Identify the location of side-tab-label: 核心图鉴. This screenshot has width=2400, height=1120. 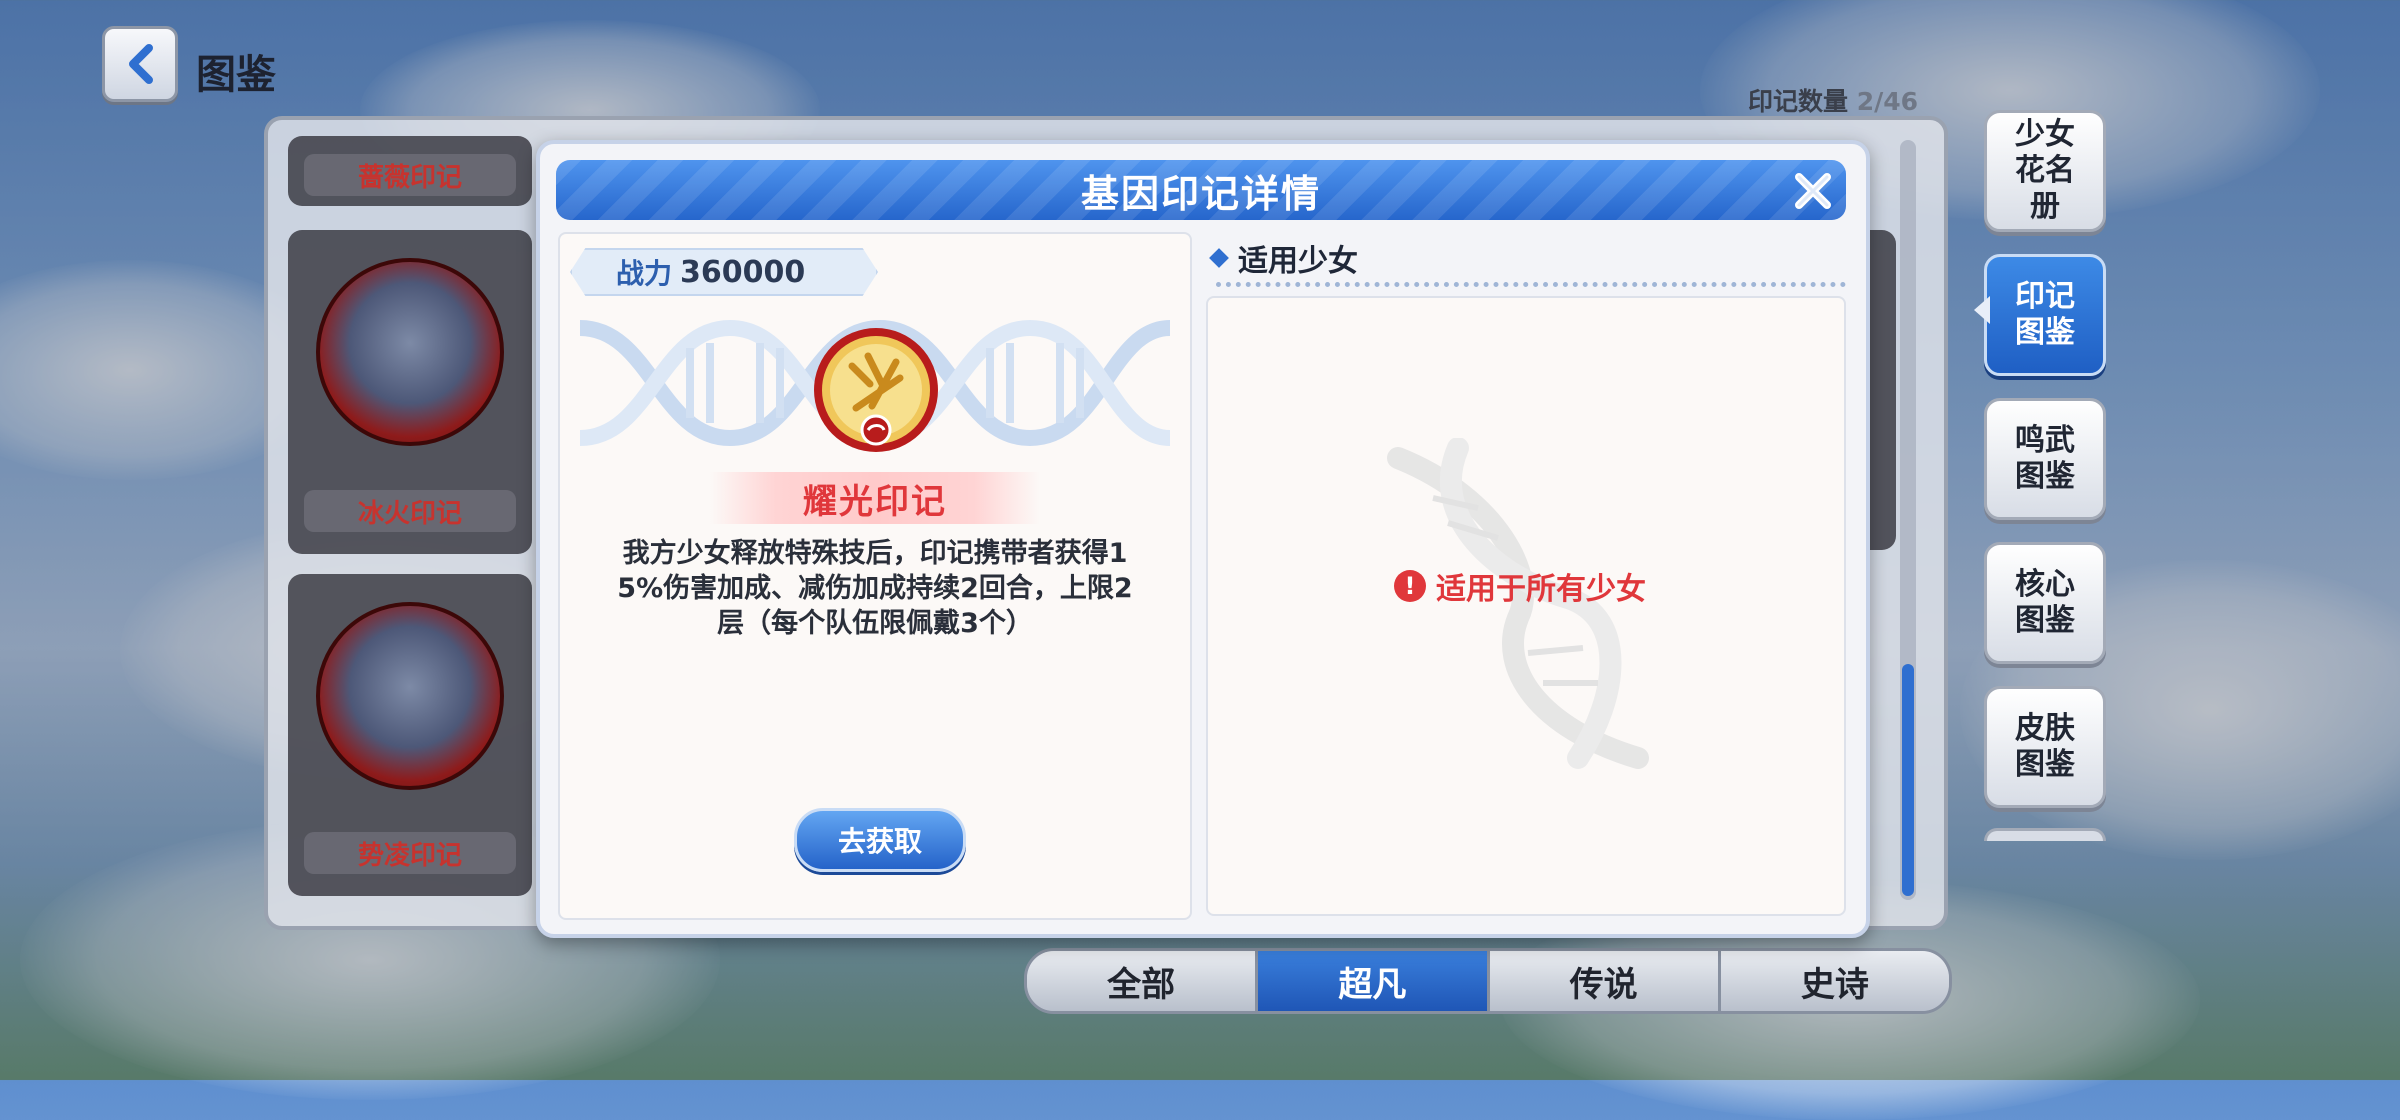
(2045, 602).